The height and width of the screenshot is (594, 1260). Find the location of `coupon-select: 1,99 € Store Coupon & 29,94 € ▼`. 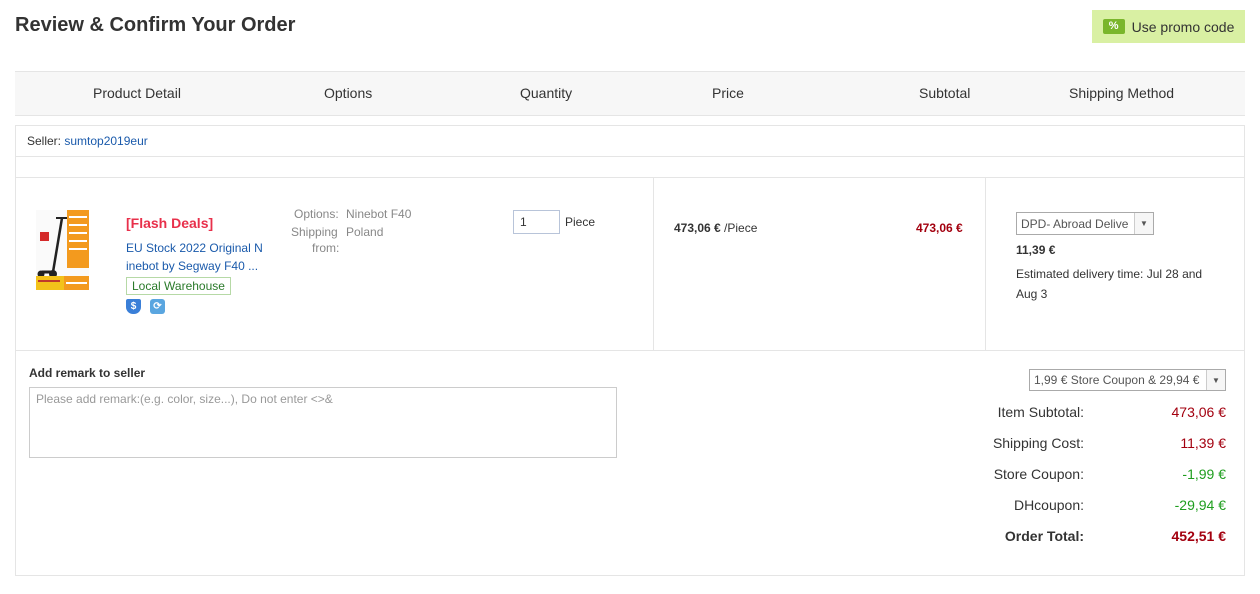

coupon-select: 1,99 € Store Coupon & 29,94 € ▼ is located at coordinates (1127, 380).